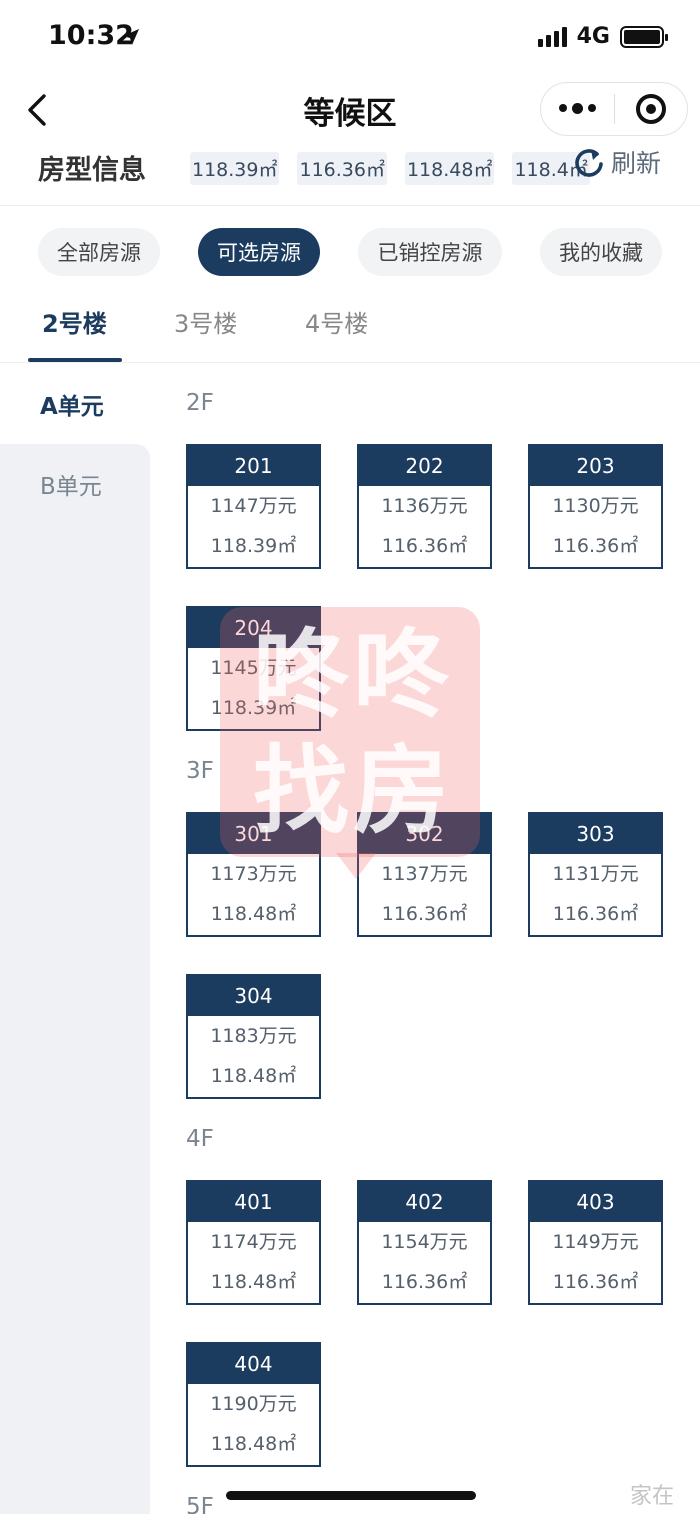  I want to click on tab-building-2: 2号楼, so click(74, 321).